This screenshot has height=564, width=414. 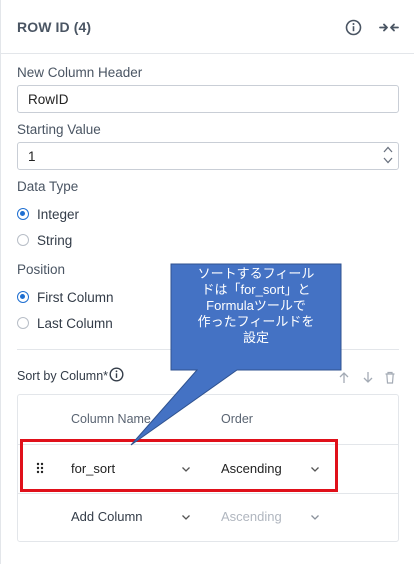 What do you see at coordinates (59, 129) in the screenshot?
I see `starting-value-label: Starting Value` at bounding box center [59, 129].